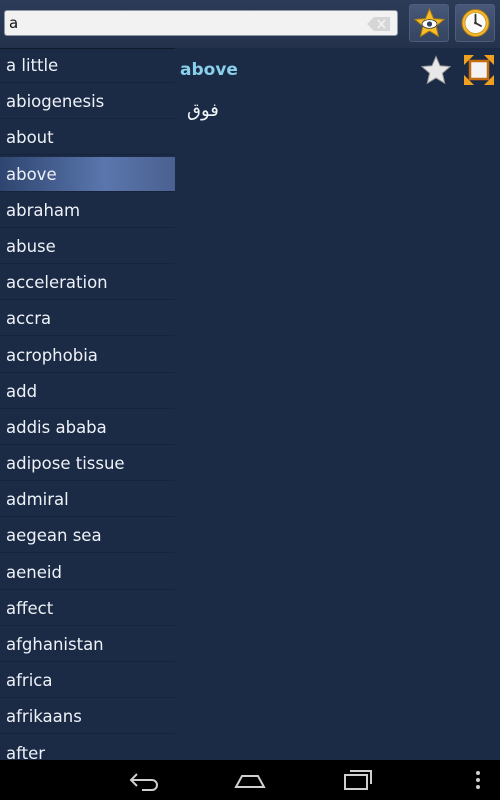 This screenshot has height=800, width=500. I want to click on list-item: aeneid, so click(87, 572).